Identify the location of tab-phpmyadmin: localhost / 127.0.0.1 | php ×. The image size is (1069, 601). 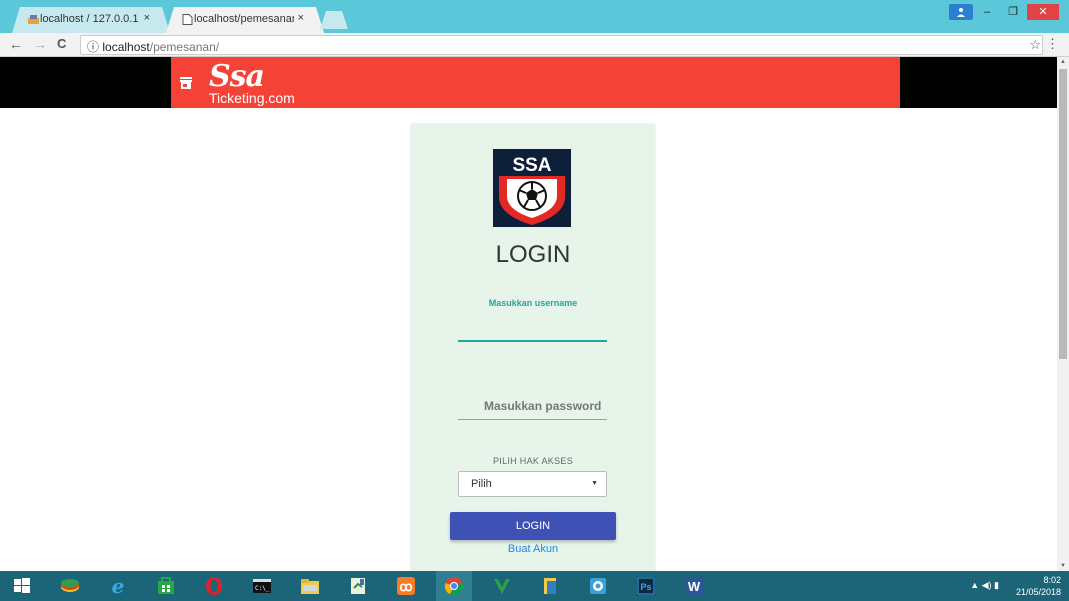
(91, 20).